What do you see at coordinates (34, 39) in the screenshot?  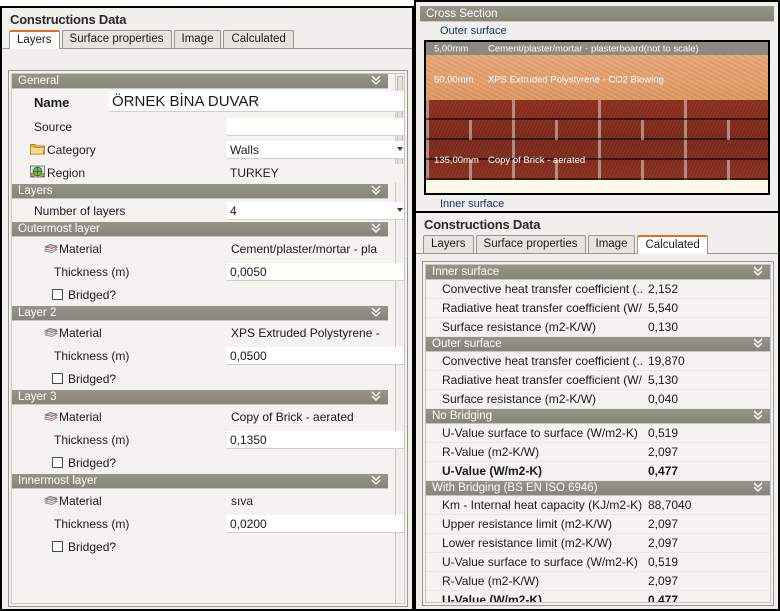 I see `tab-layers: Layers` at bounding box center [34, 39].